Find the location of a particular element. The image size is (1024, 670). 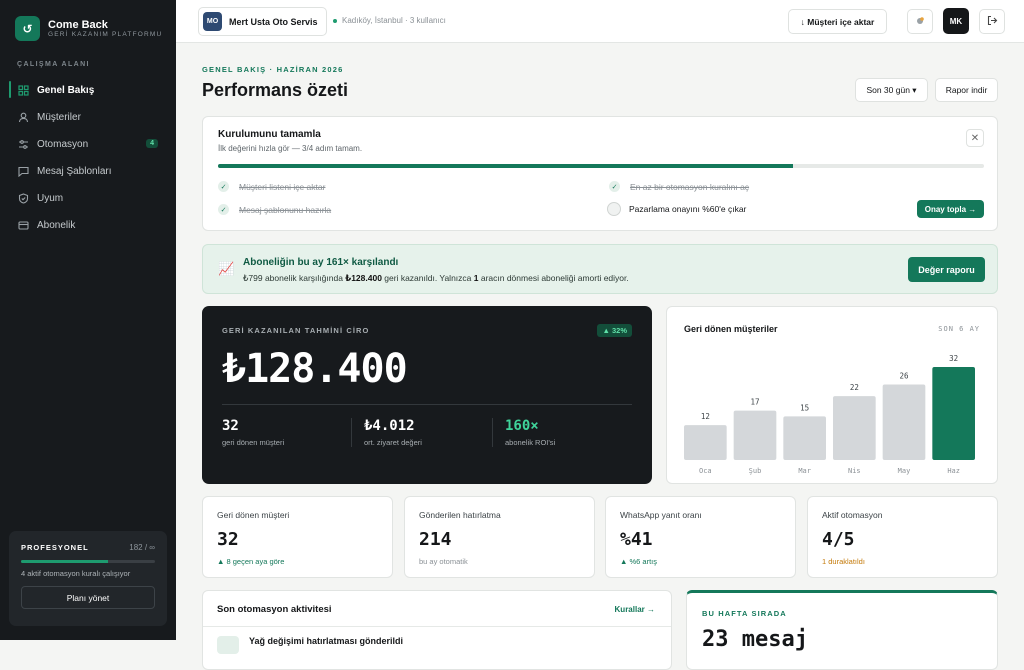

chart-range-label: SON 6 AY is located at coordinates (959, 329).